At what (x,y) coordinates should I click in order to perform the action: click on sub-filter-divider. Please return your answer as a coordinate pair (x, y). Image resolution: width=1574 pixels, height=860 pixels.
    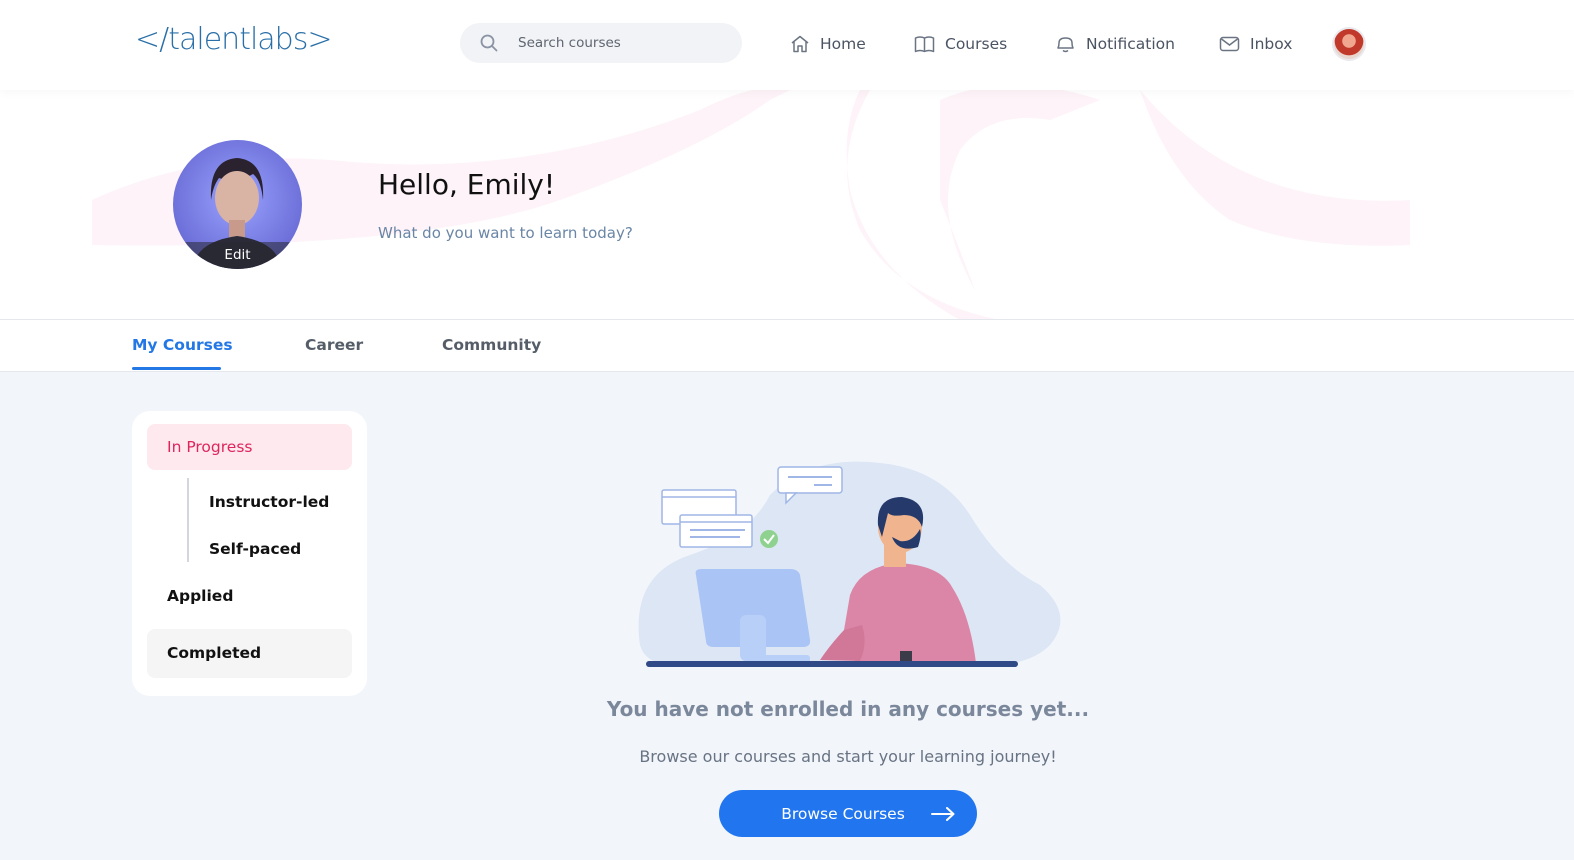
    Looking at the image, I should click on (188, 520).